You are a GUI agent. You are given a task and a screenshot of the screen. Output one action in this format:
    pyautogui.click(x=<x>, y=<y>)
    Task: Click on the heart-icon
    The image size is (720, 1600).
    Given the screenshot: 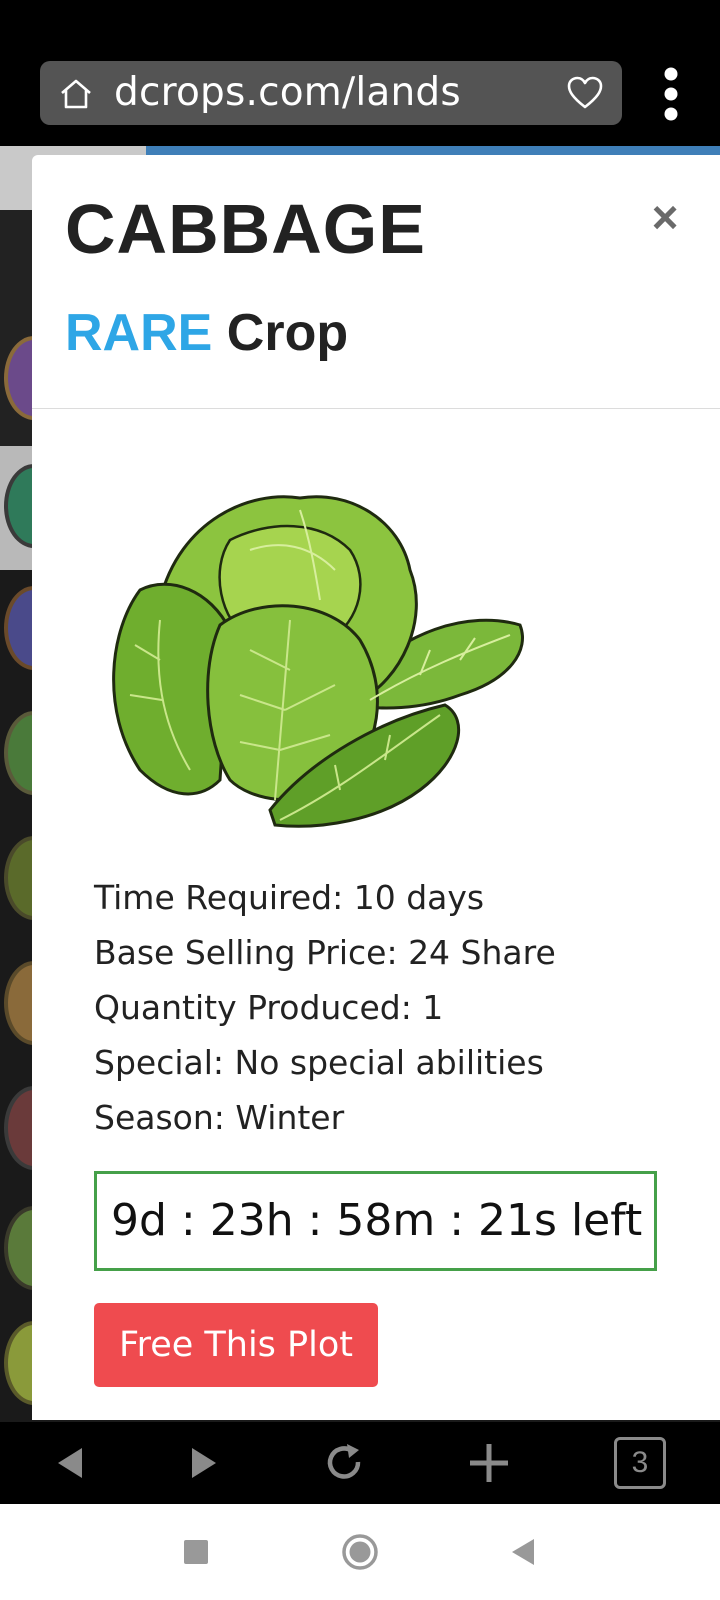 What is the action you would take?
    pyautogui.click(x=585, y=93)
    